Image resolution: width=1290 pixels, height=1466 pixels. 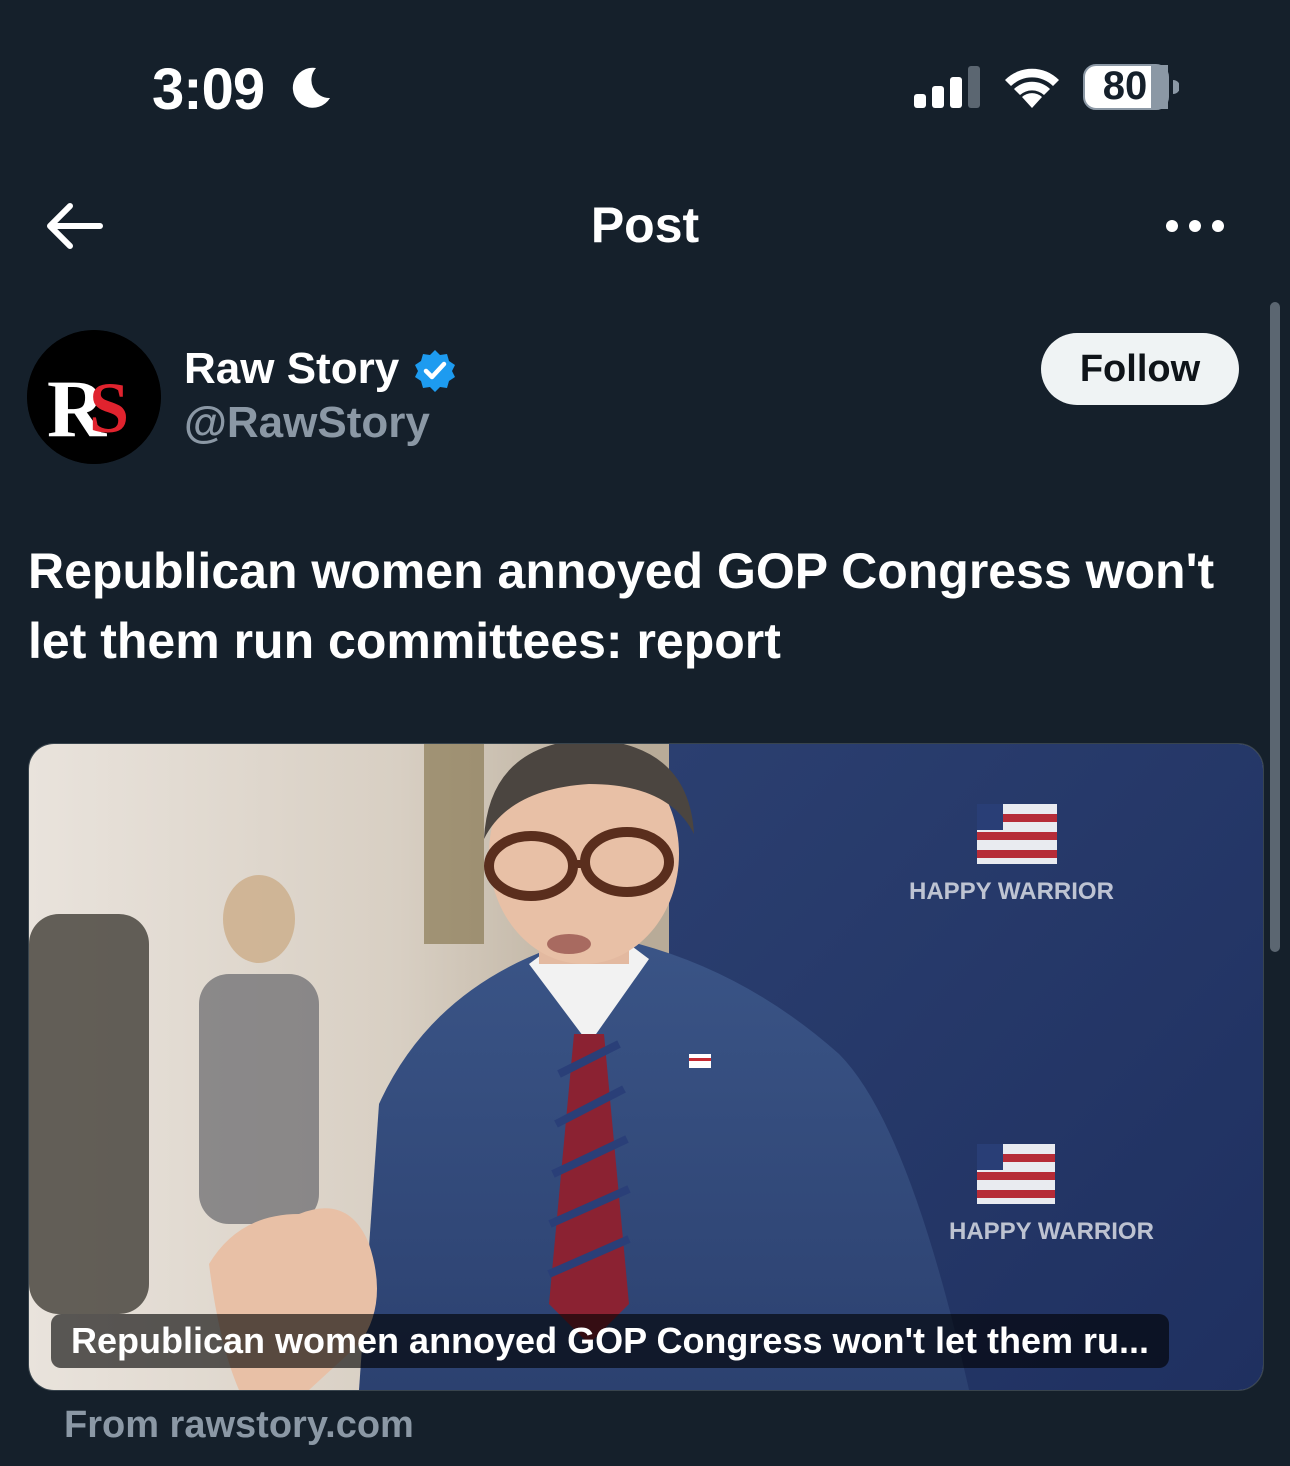 I want to click on avatar: R S, so click(x=94, y=397).